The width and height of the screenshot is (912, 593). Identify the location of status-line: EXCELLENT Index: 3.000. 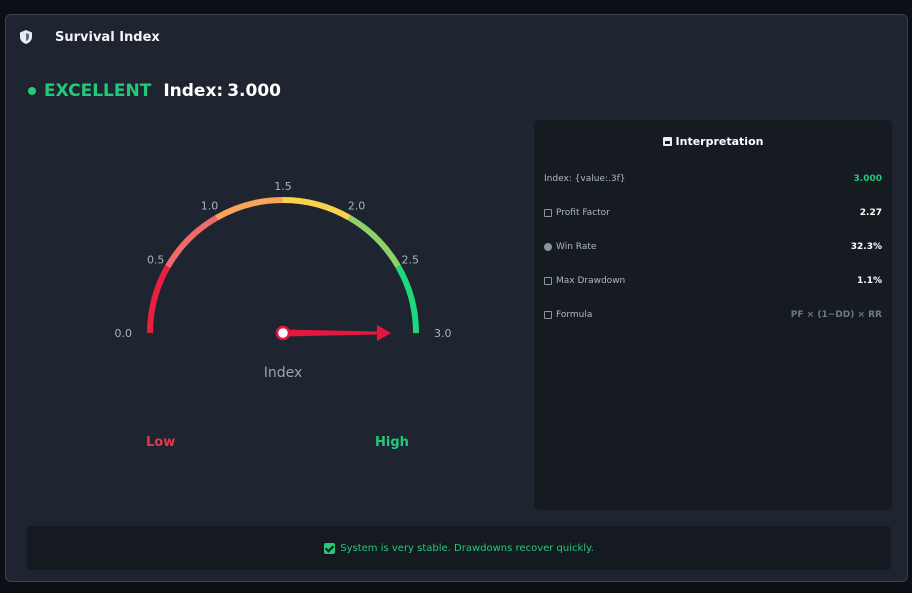
(154, 91).